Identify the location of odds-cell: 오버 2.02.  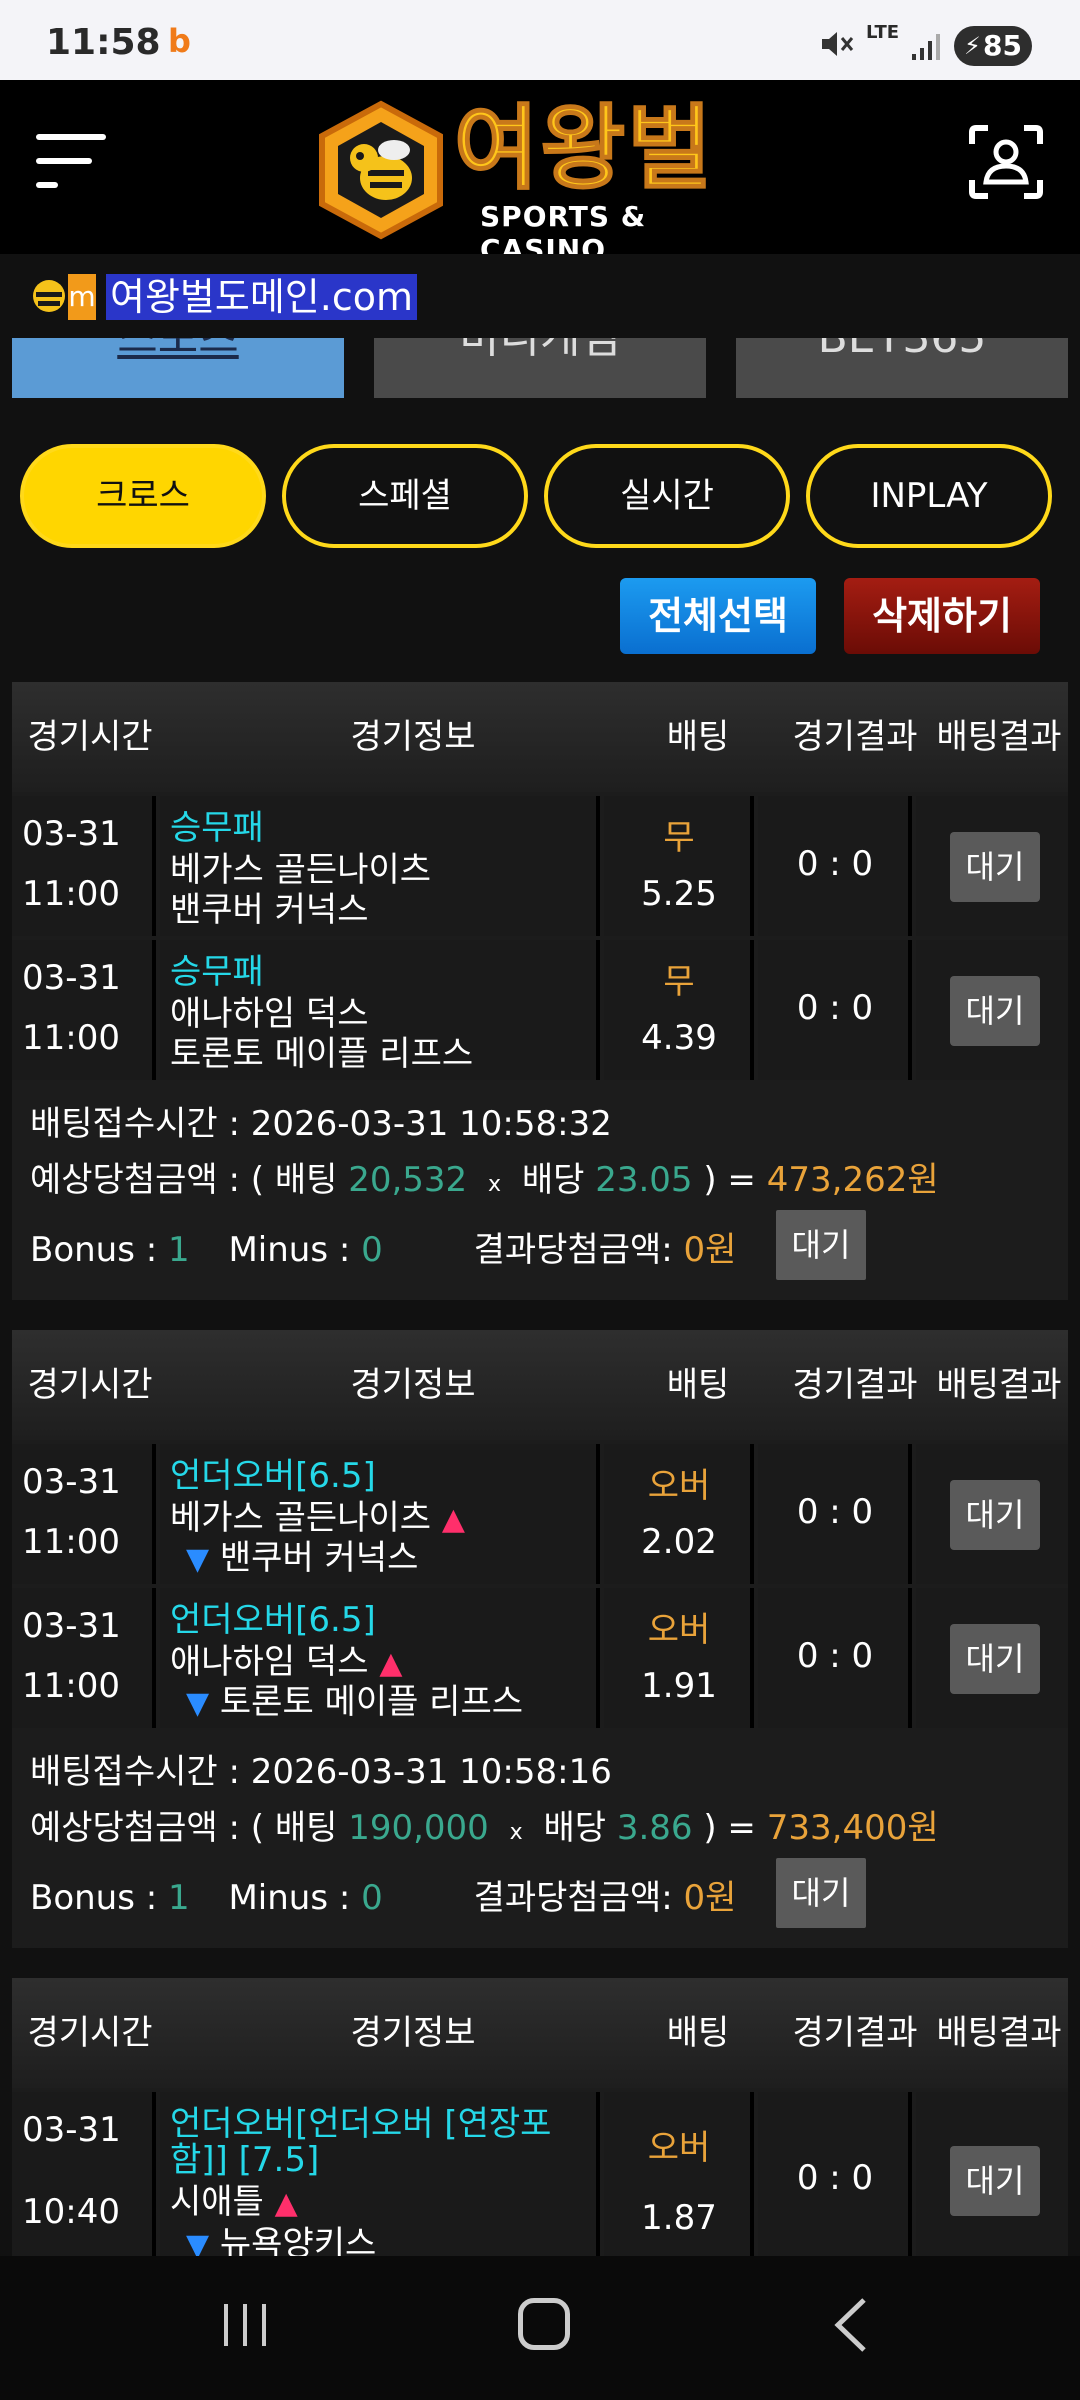
(679, 1514).